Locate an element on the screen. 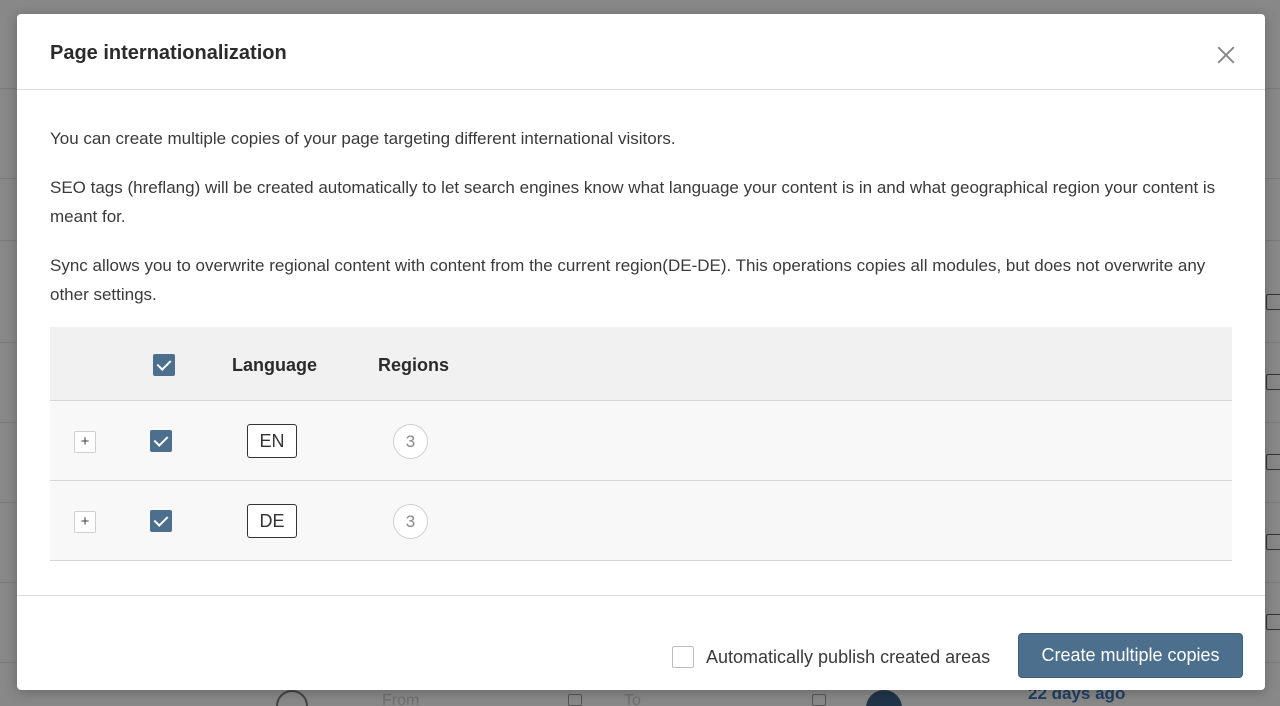 The width and height of the screenshot is (1280, 706). to-date-input: To is located at coordinates (632, 699).